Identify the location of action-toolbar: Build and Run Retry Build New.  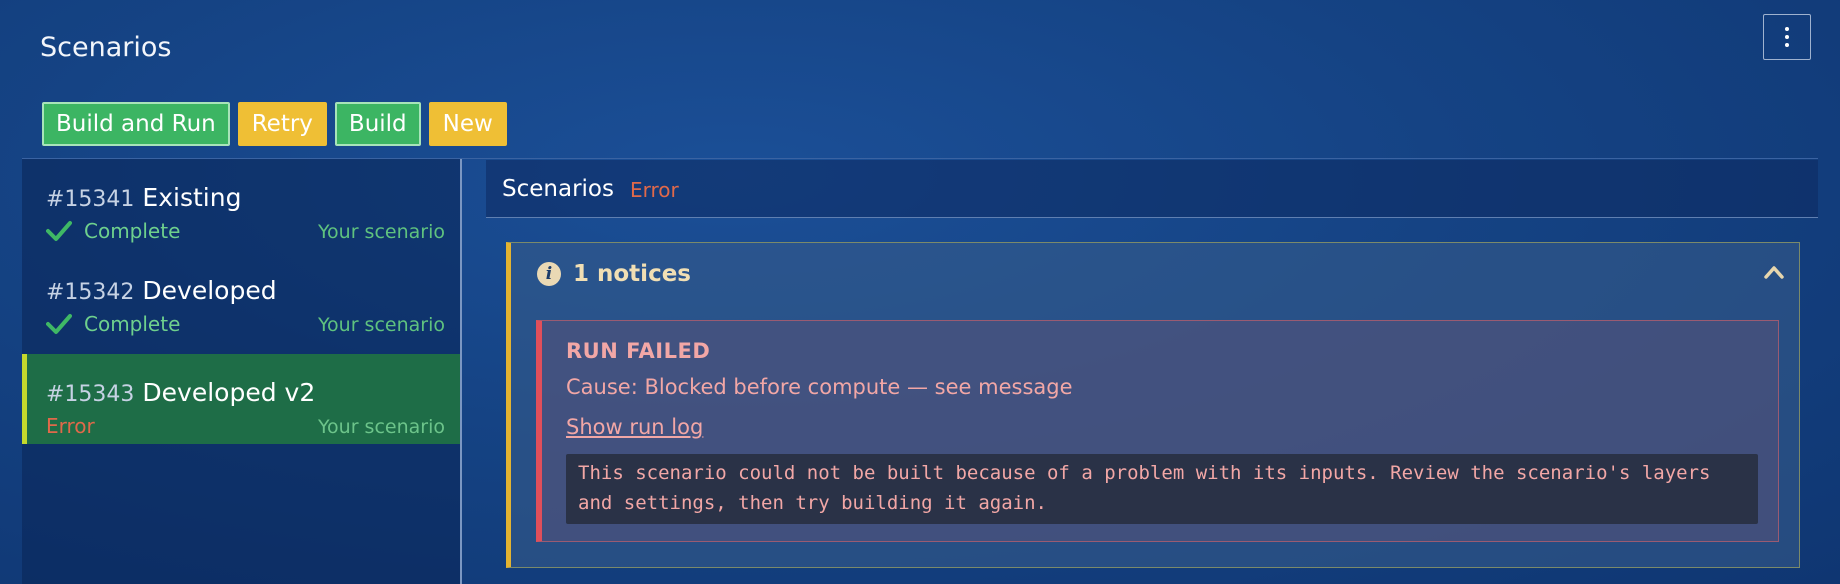
(274, 124).